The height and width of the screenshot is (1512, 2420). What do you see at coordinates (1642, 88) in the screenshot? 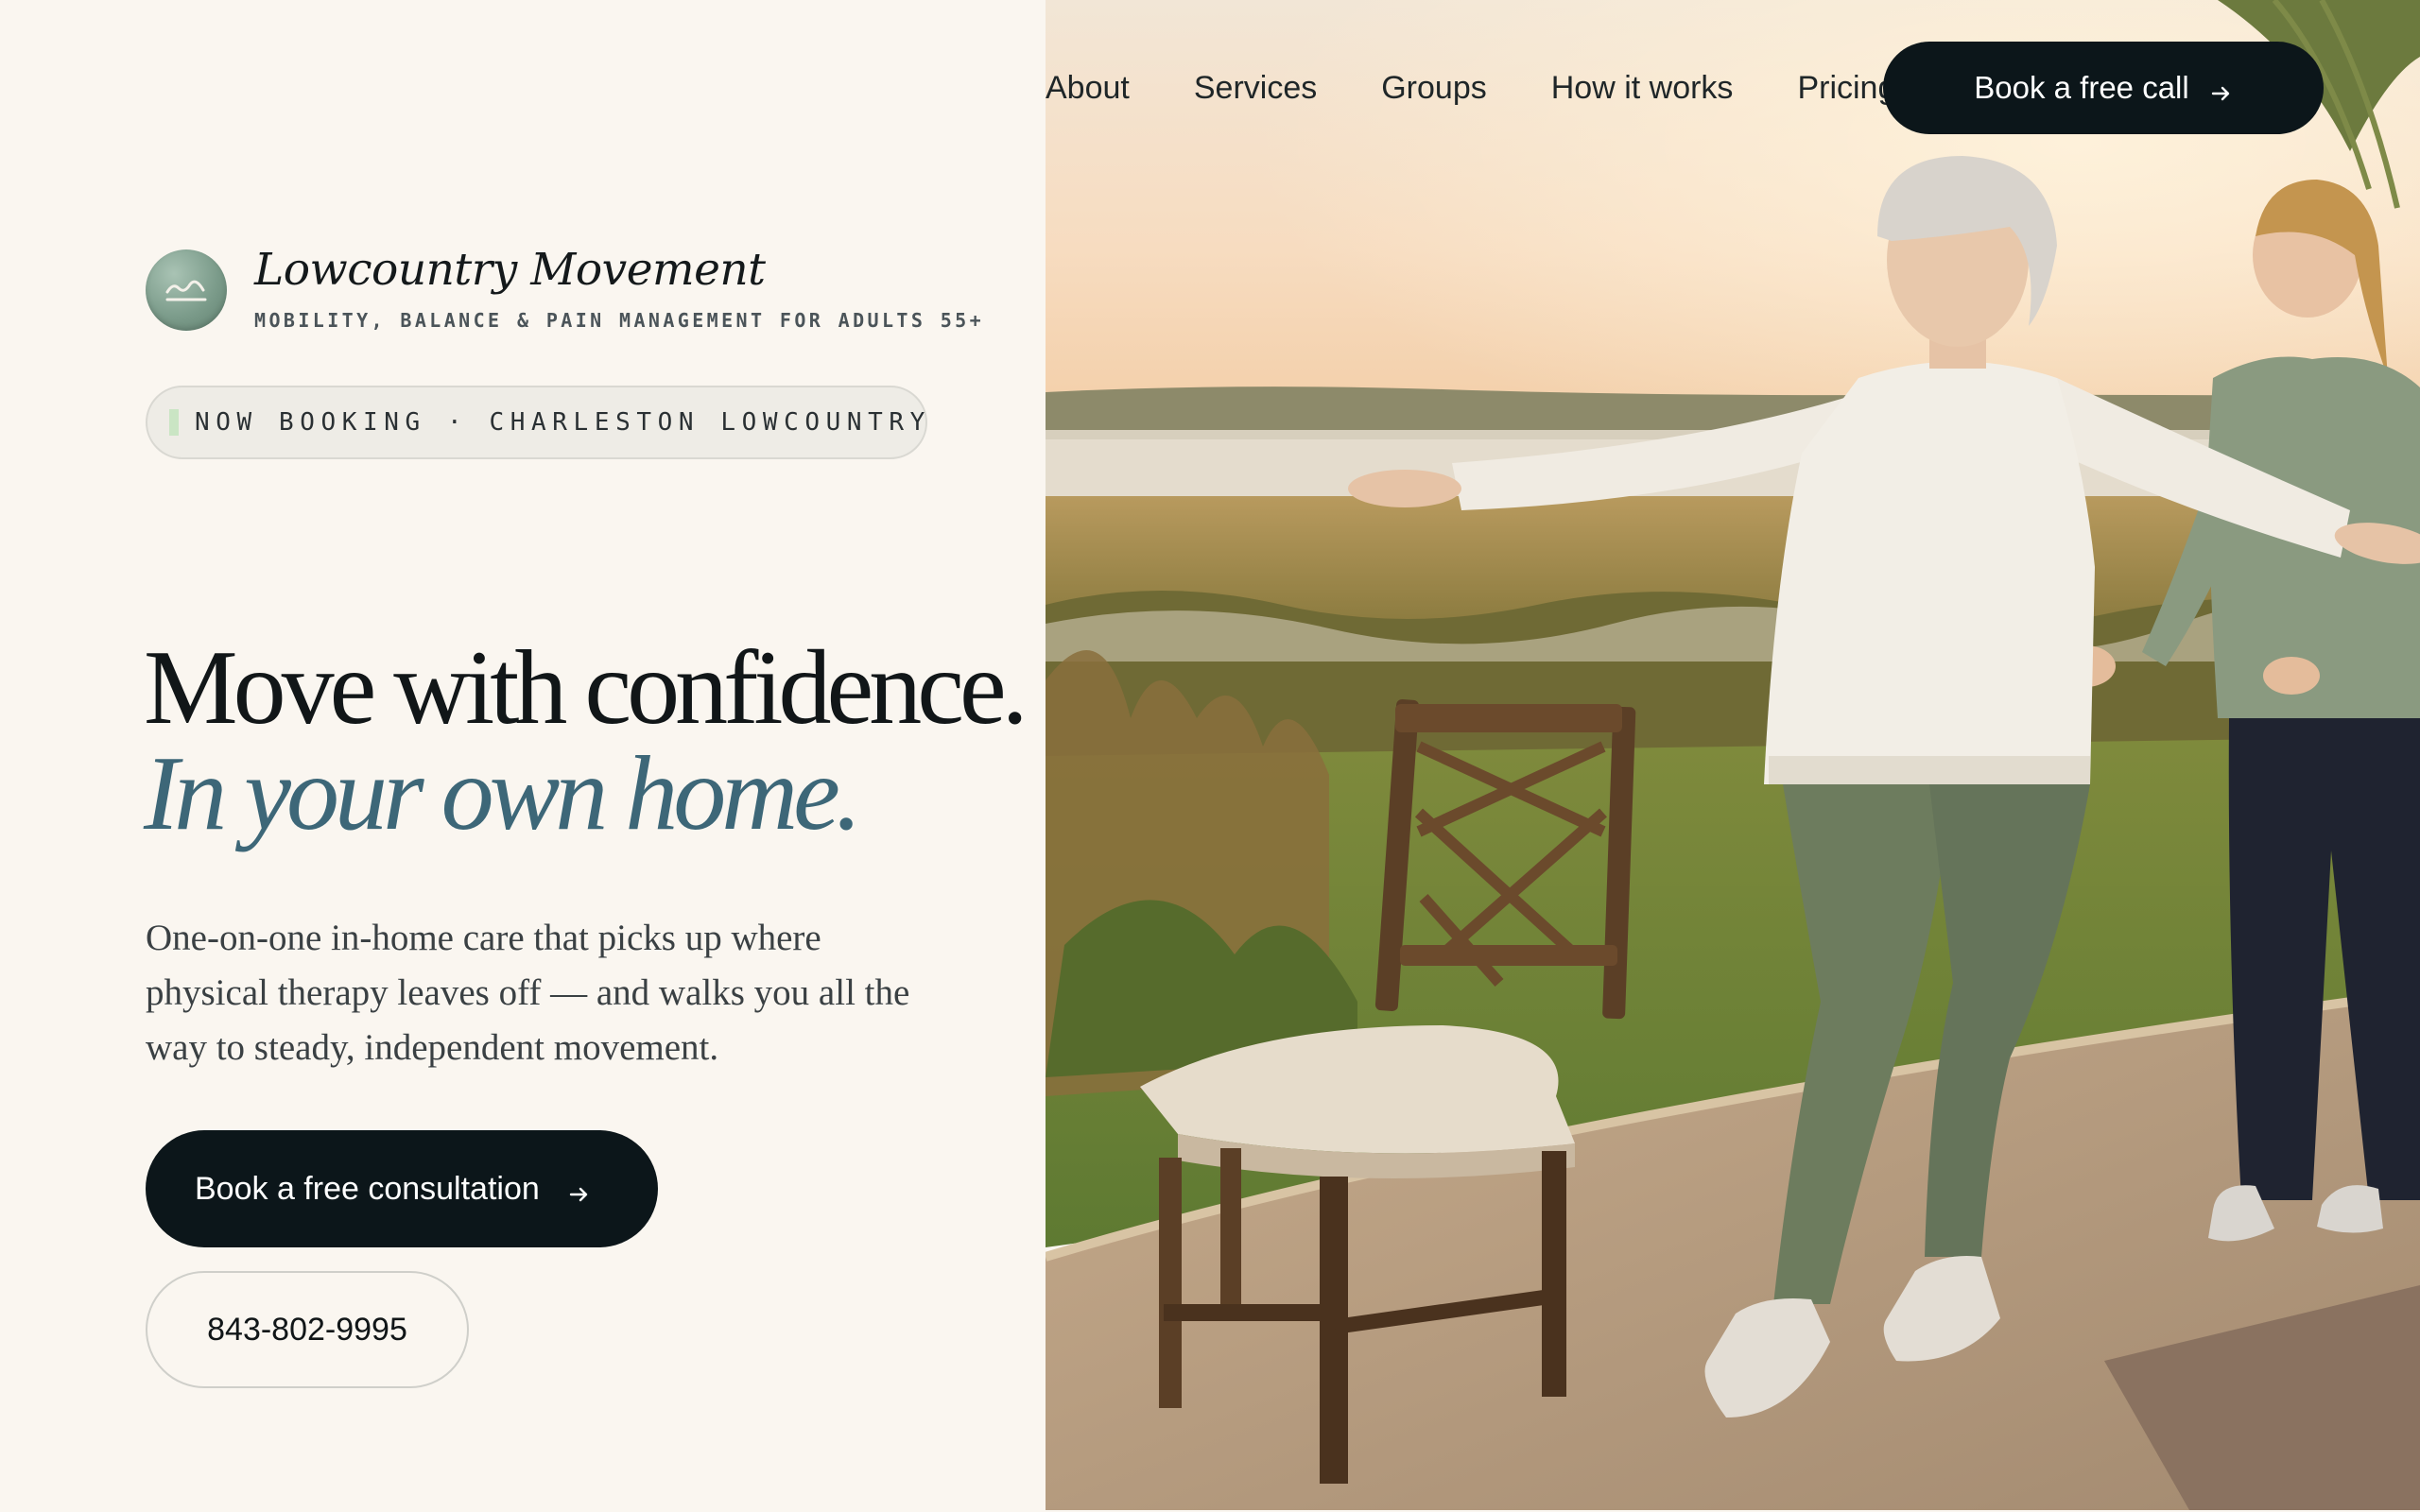
I see `nav-link-how-it-works: How it works` at bounding box center [1642, 88].